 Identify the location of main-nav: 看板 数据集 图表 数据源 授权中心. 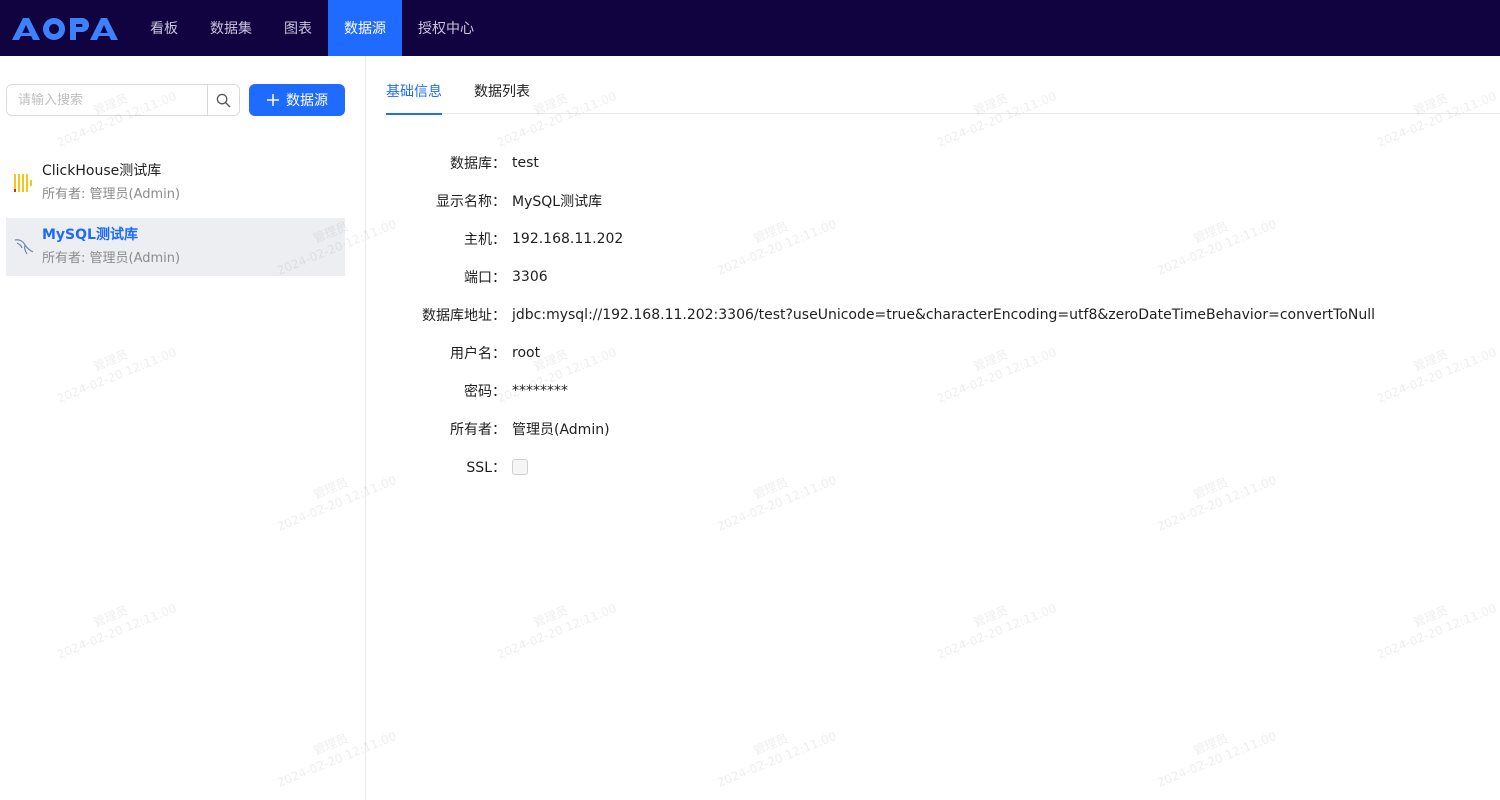
(312, 28).